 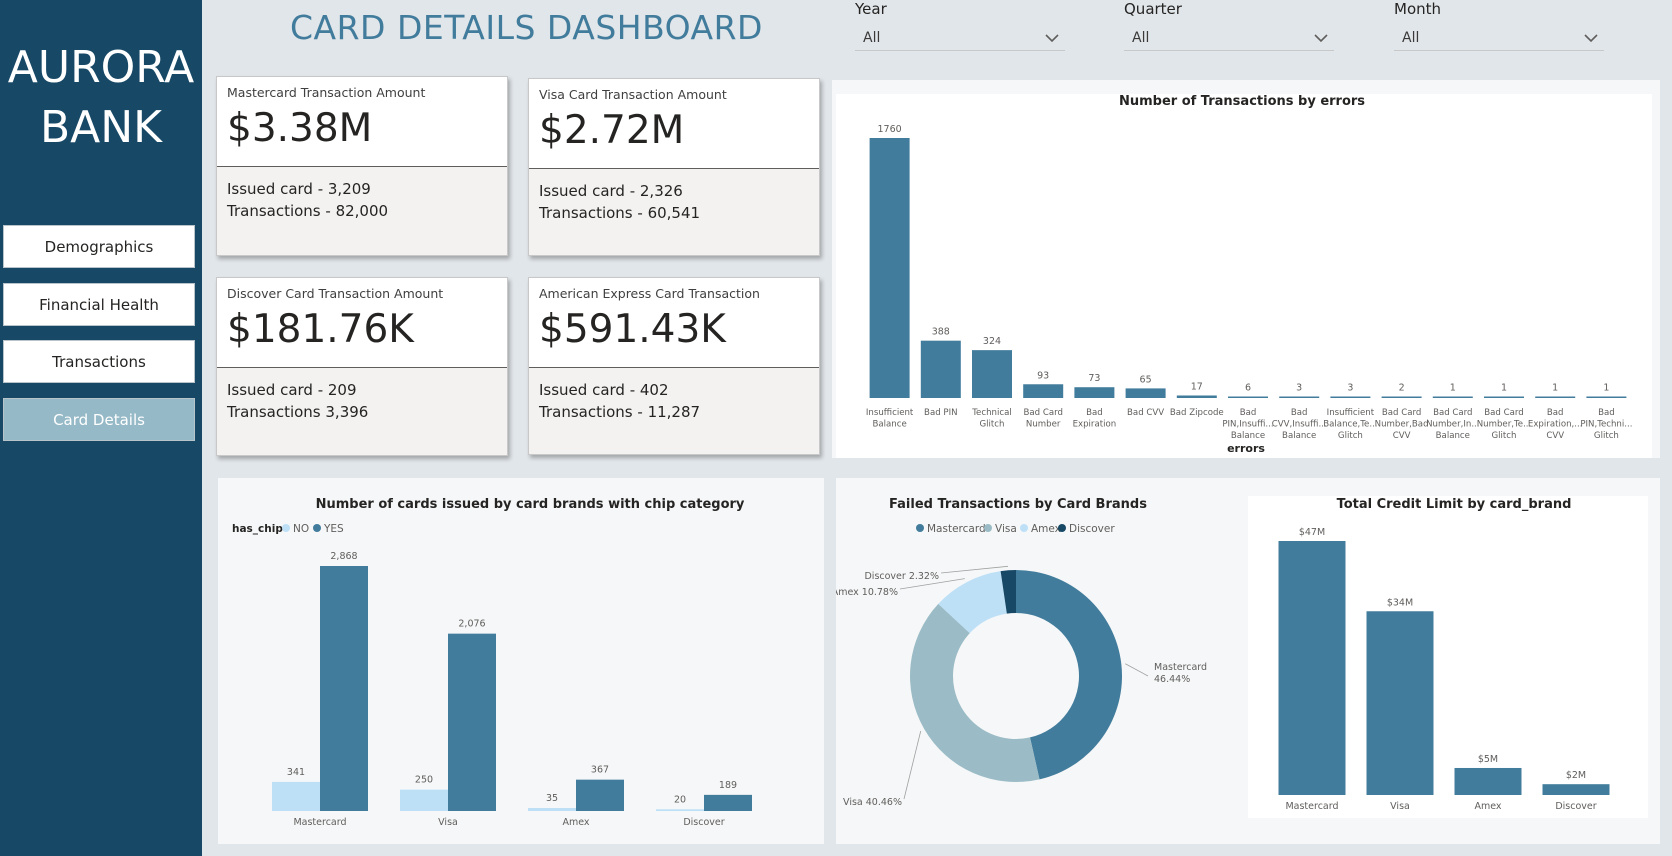 I want to click on error-category-label: Number,Bad, so click(x=1402, y=425).